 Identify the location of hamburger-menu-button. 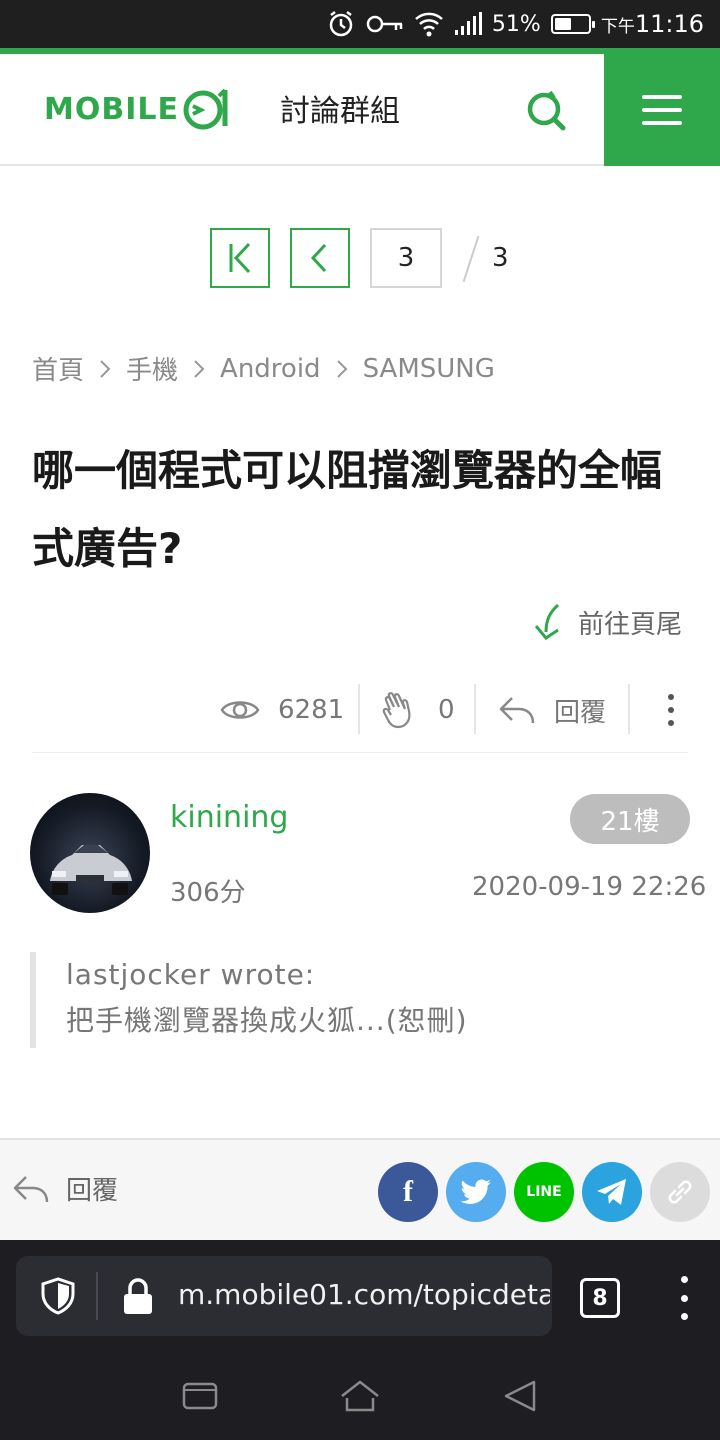
(662, 110).